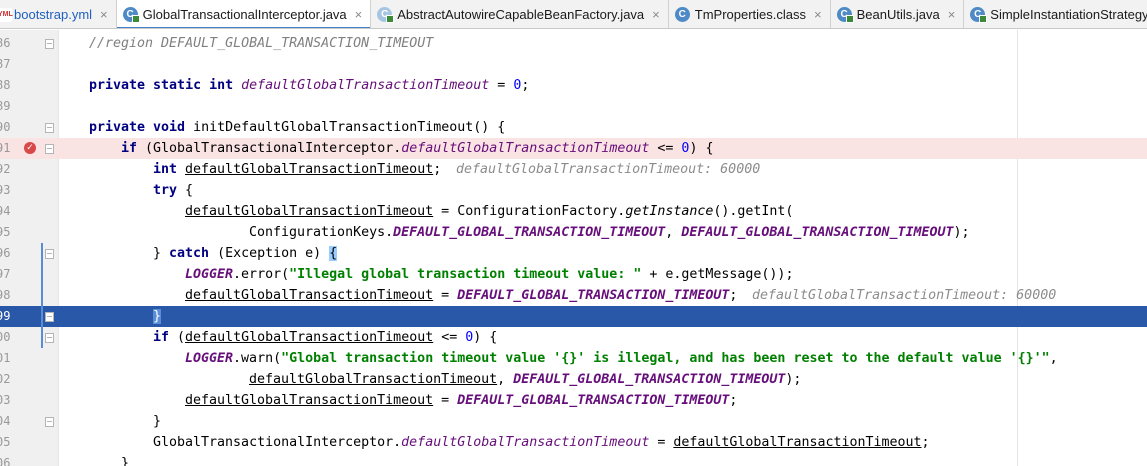 Image resolution: width=1147 pixels, height=466 pixels. What do you see at coordinates (573, 421) in the screenshot?
I see `code-line-104: 04 }` at bounding box center [573, 421].